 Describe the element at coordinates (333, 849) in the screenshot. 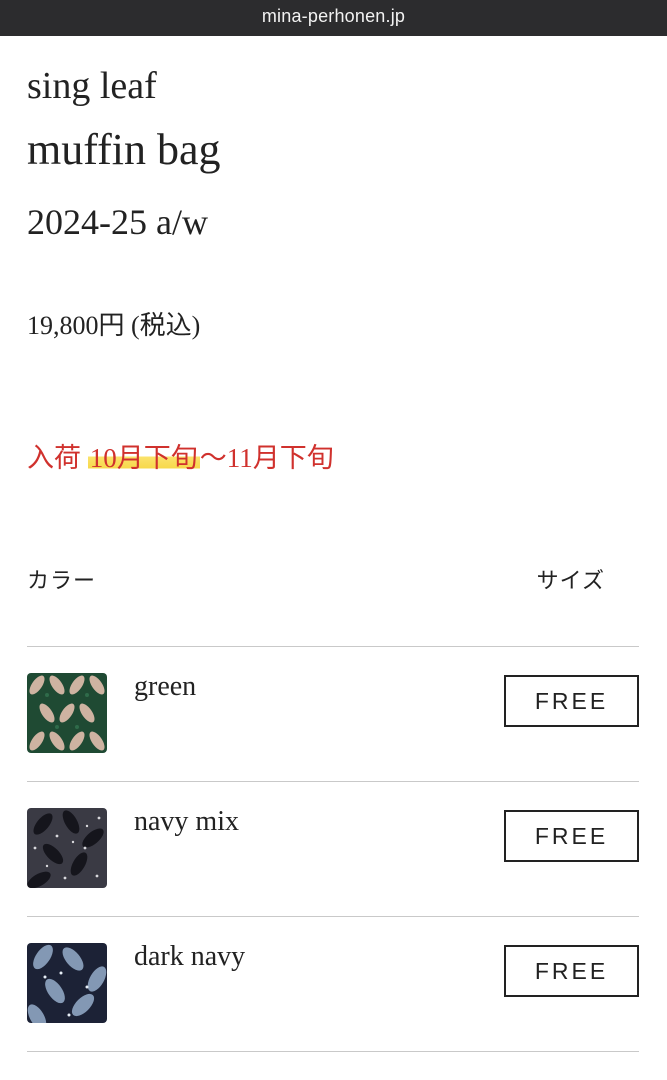

I see `variant-row-navy-mix: navy mix FREE` at that location.